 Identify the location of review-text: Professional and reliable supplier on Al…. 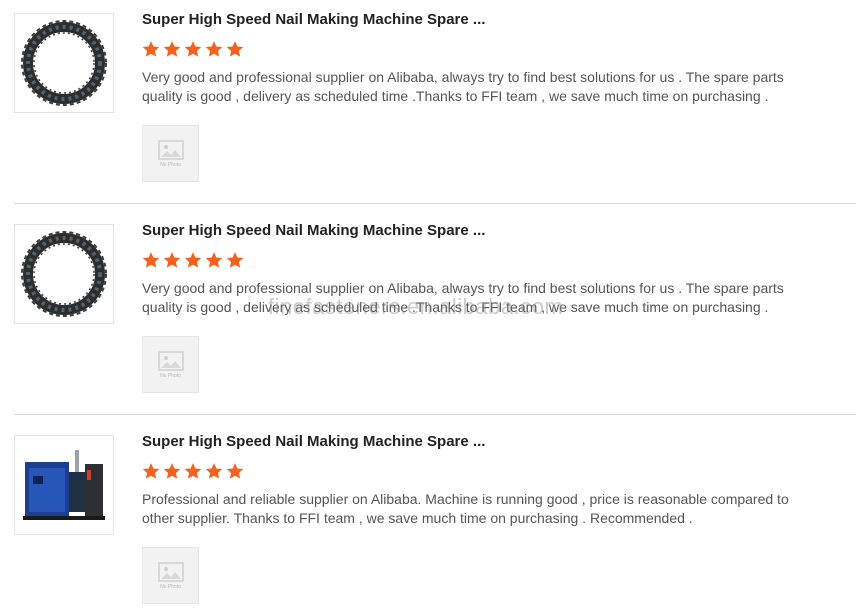
(465, 508).